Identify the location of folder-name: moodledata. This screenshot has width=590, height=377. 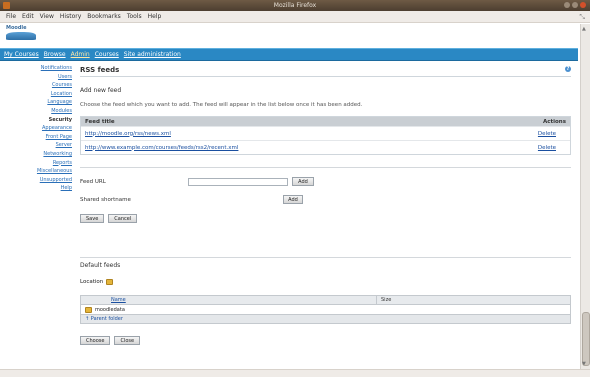
(110, 310).